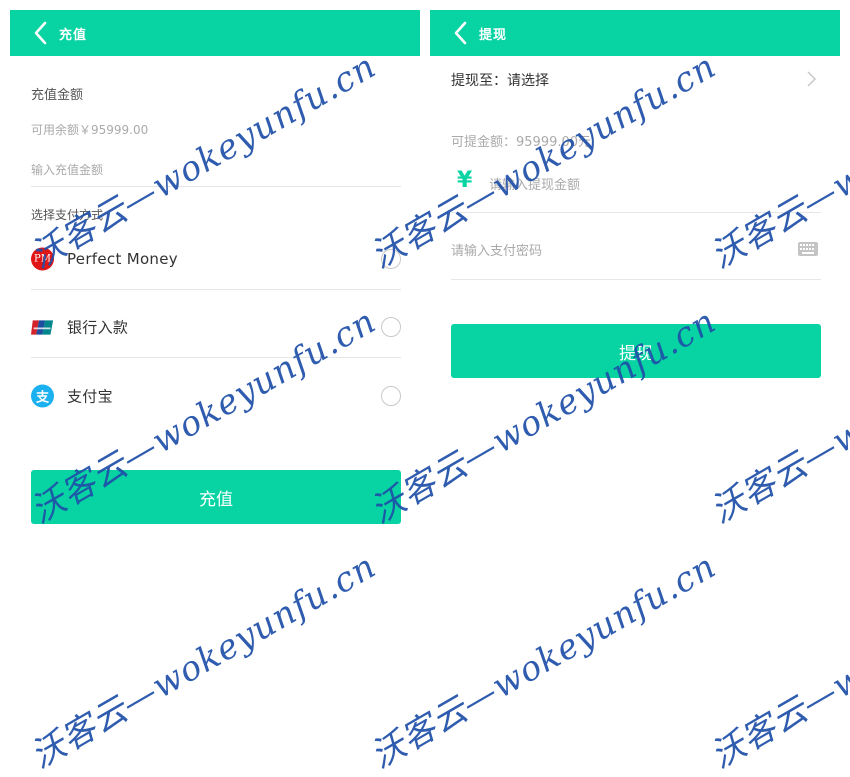 This screenshot has height=777, width=850. Describe the element at coordinates (811, 79) in the screenshot. I see `chevron-right-icon` at that location.